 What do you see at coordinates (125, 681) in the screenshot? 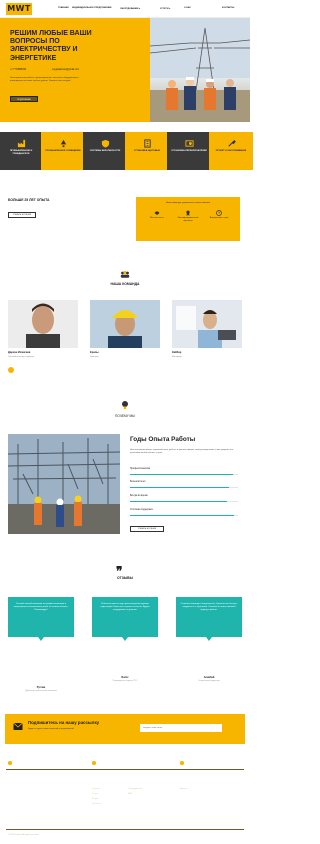
I see `reviewer-role: Руководитель отдела ТОО` at bounding box center [125, 681].